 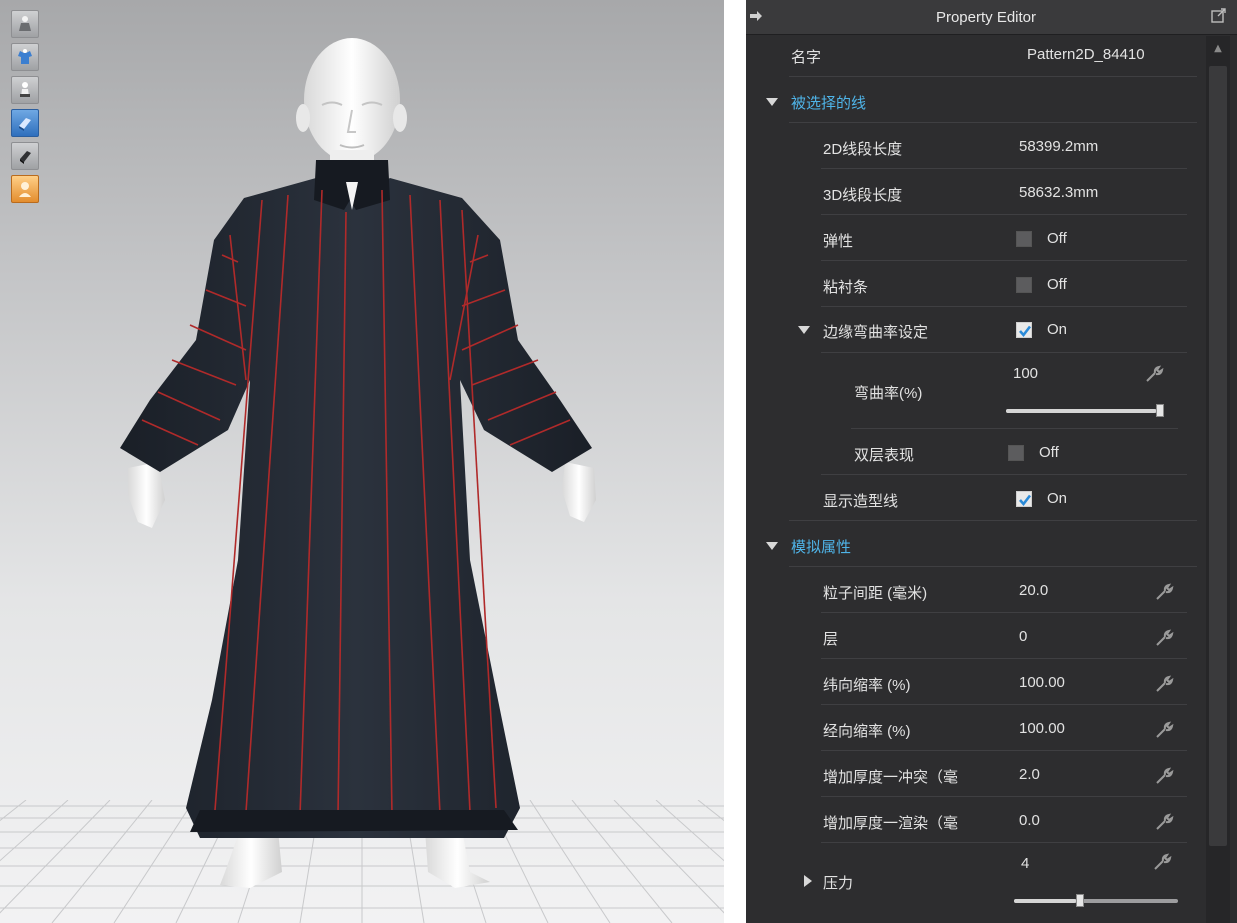 I want to click on length-2d-label: 2D线段长度, so click(x=863, y=149).